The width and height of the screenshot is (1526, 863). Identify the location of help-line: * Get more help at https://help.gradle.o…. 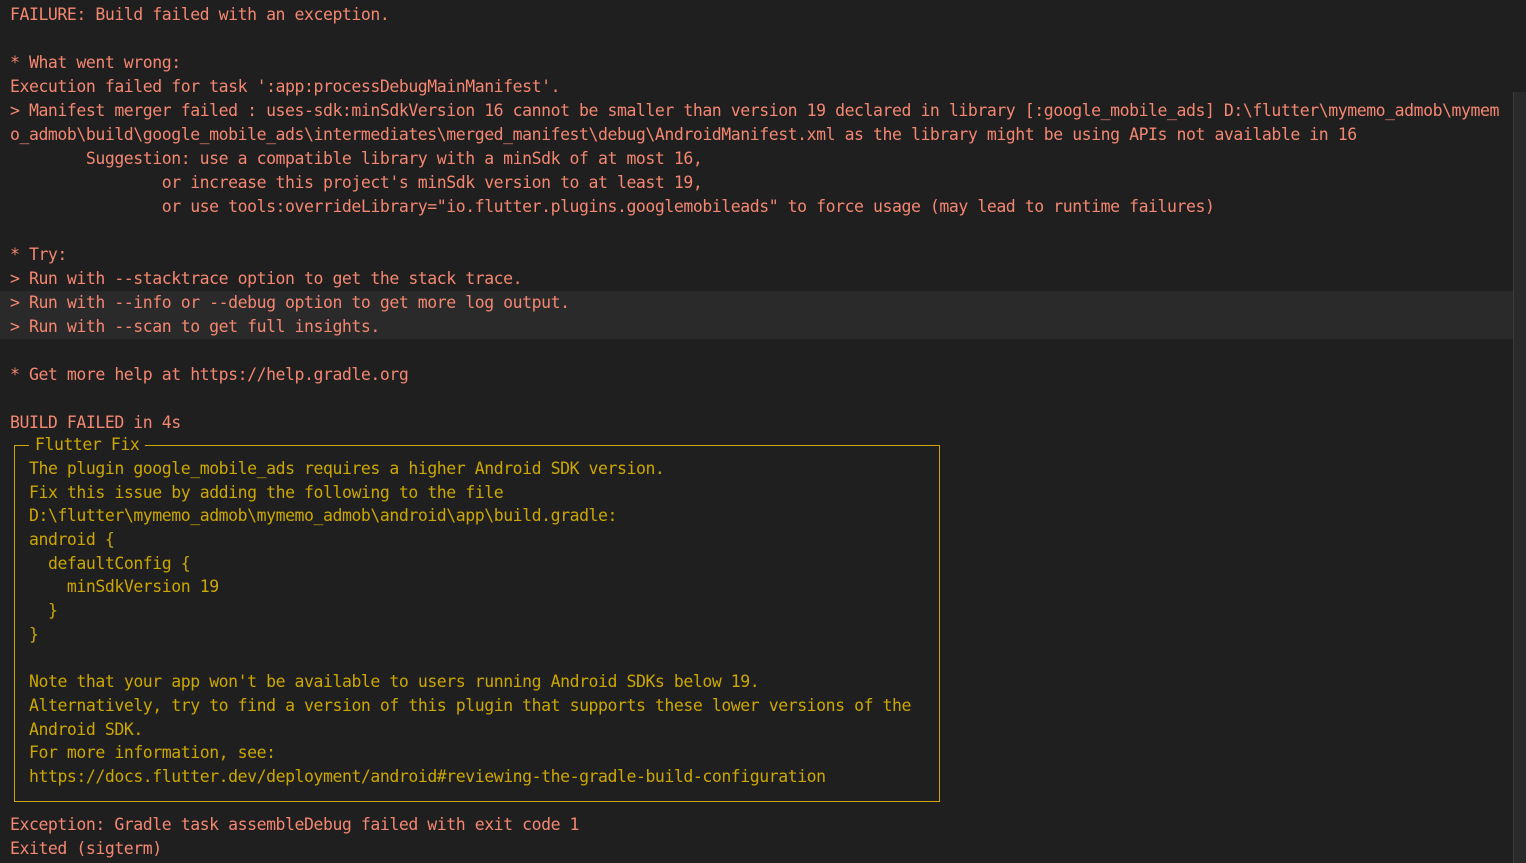
(209, 374).